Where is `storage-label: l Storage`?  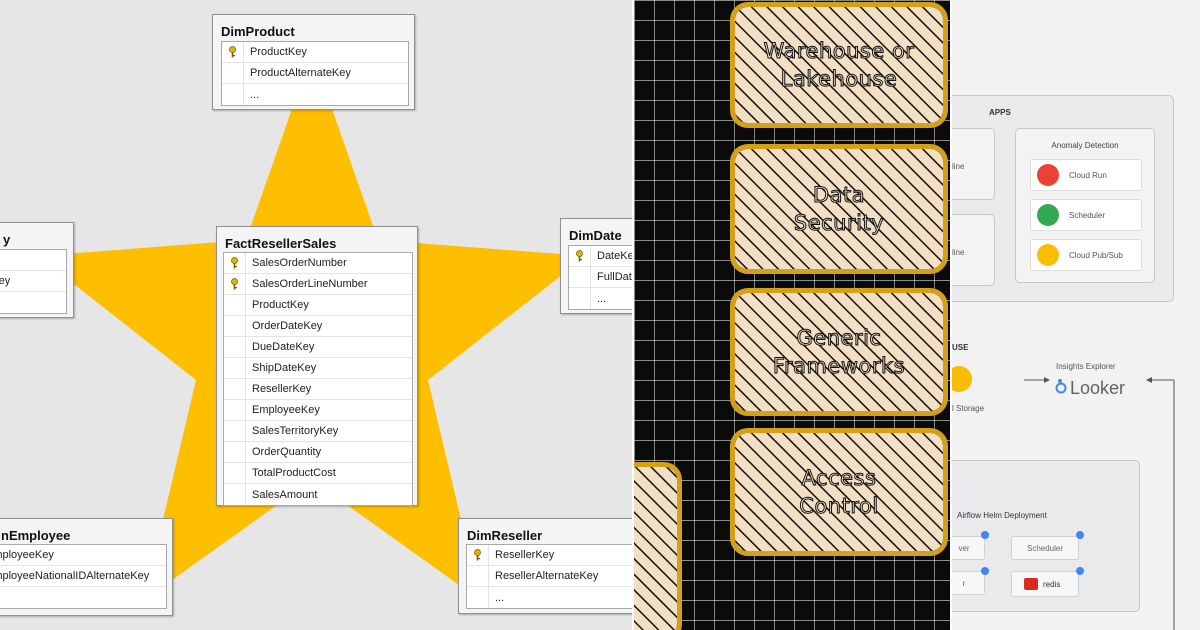
storage-label: l Storage is located at coordinates (968, 408).